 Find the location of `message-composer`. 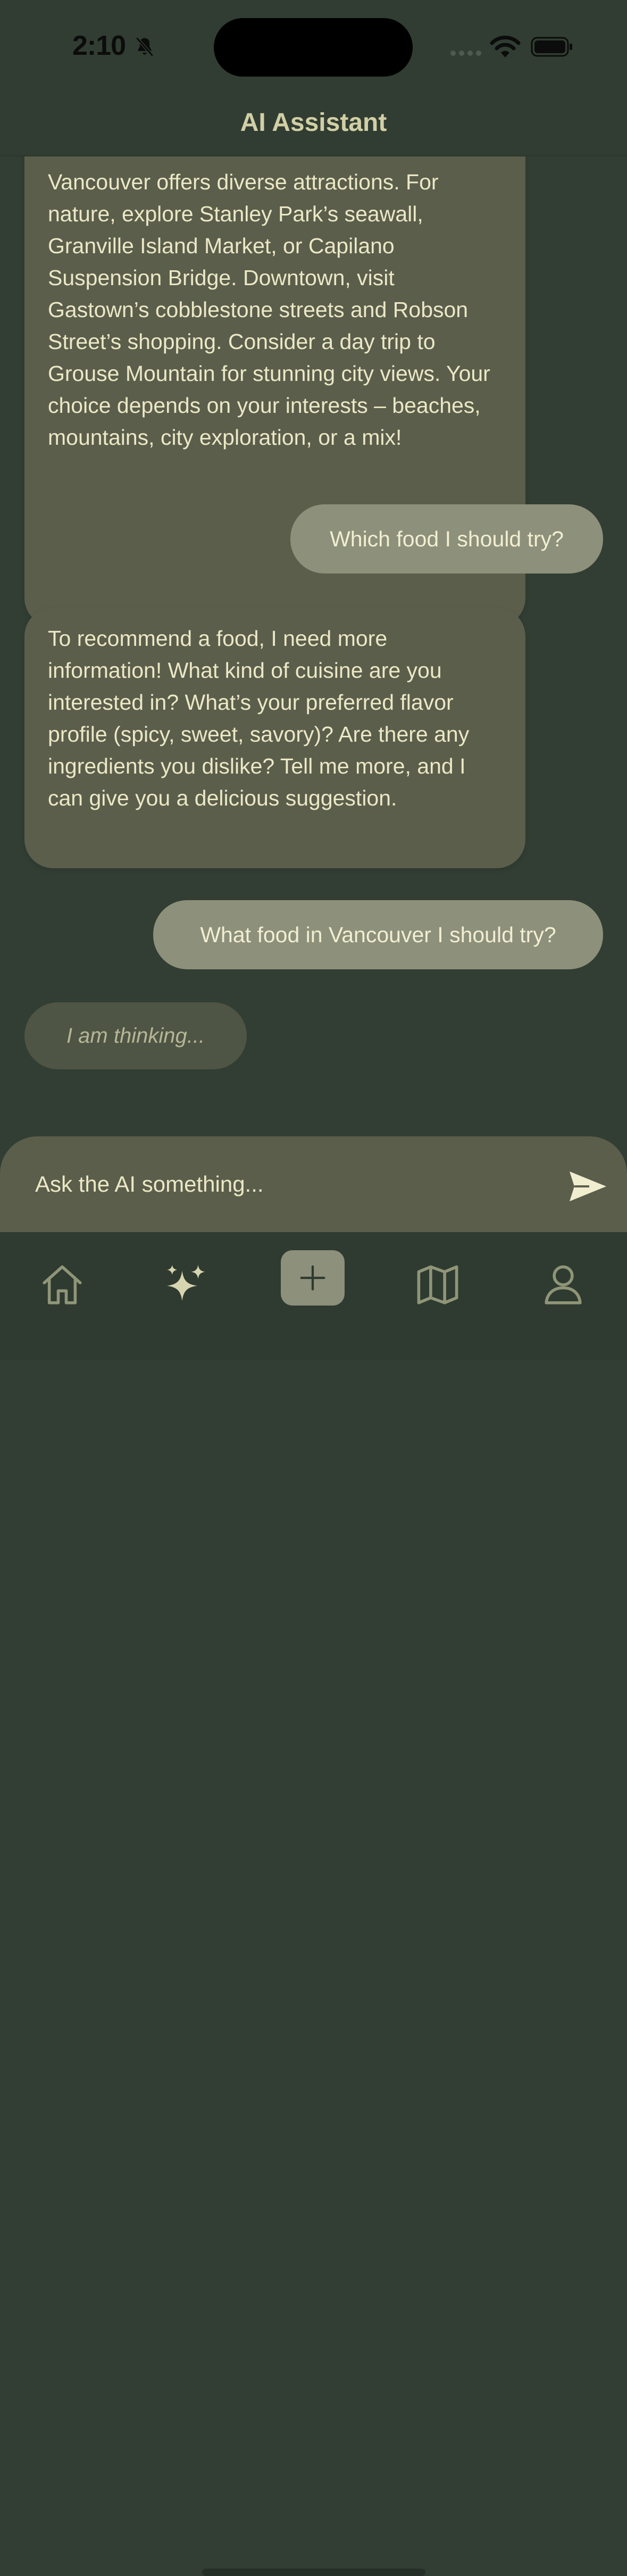

message-composer is located at coordinates (313, 1184).